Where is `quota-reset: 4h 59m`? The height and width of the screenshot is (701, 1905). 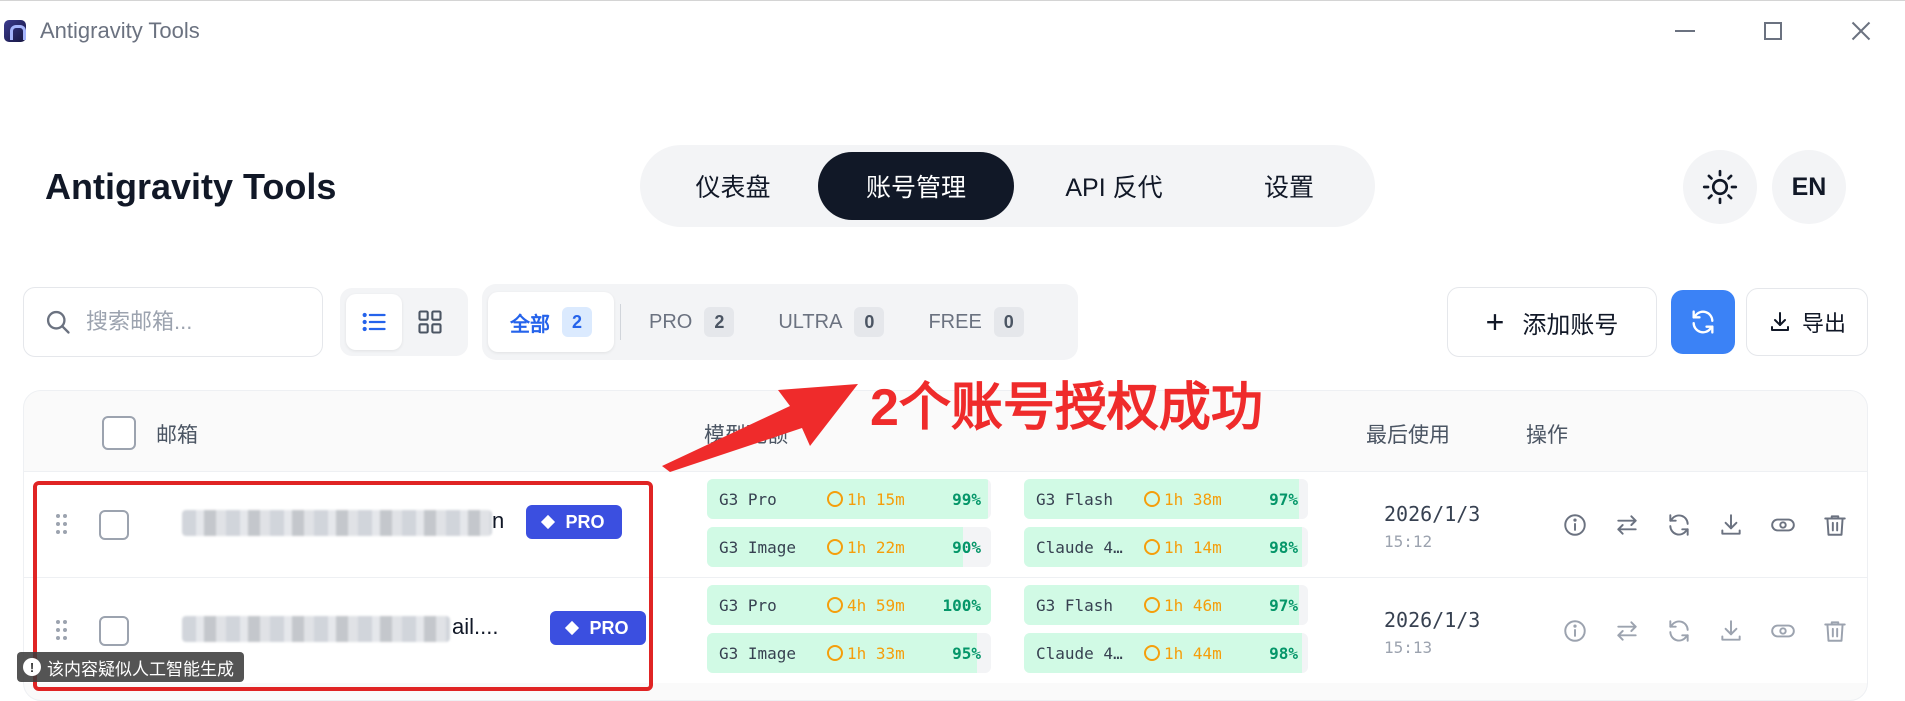 quota-reset: 4h 59m is located at coordinates (866, 605).